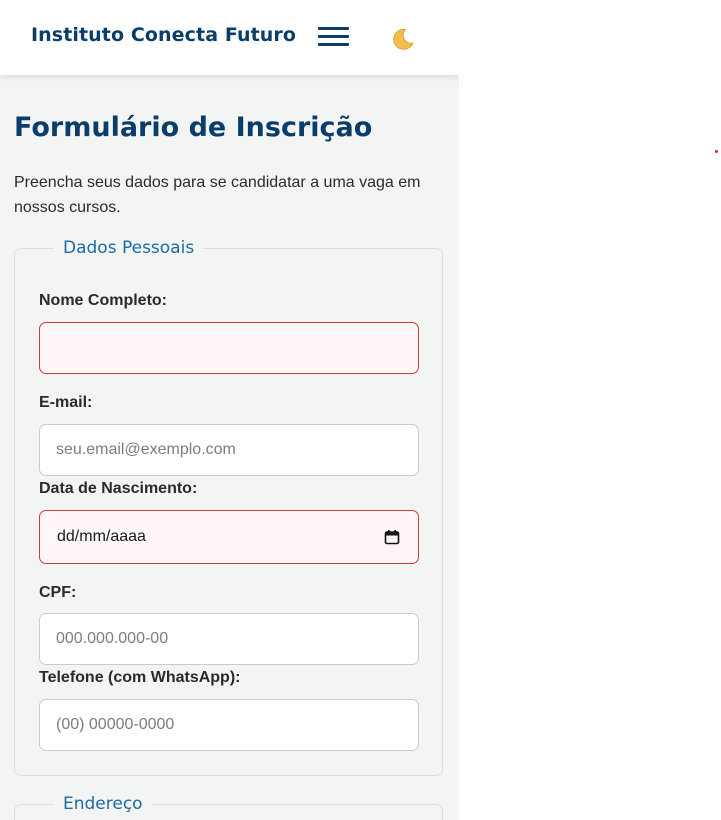  I want to click on site-header: Instituto Conecta Futuro, so click(229, 37).